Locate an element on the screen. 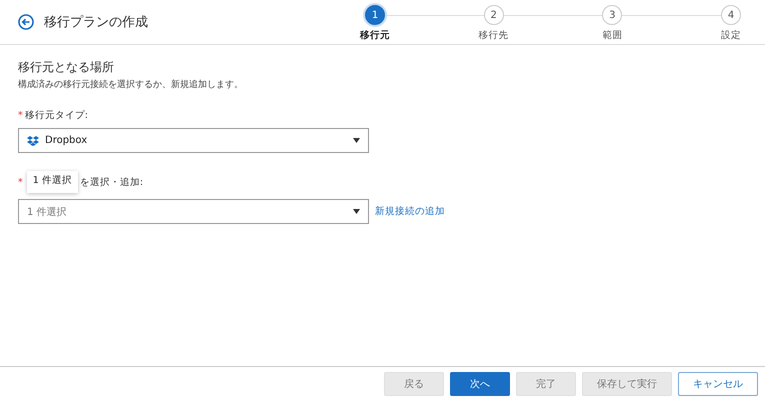 The image size is (765, 404). add-connection-link: 新規接続の追加 is located at coordinates (410, 211).